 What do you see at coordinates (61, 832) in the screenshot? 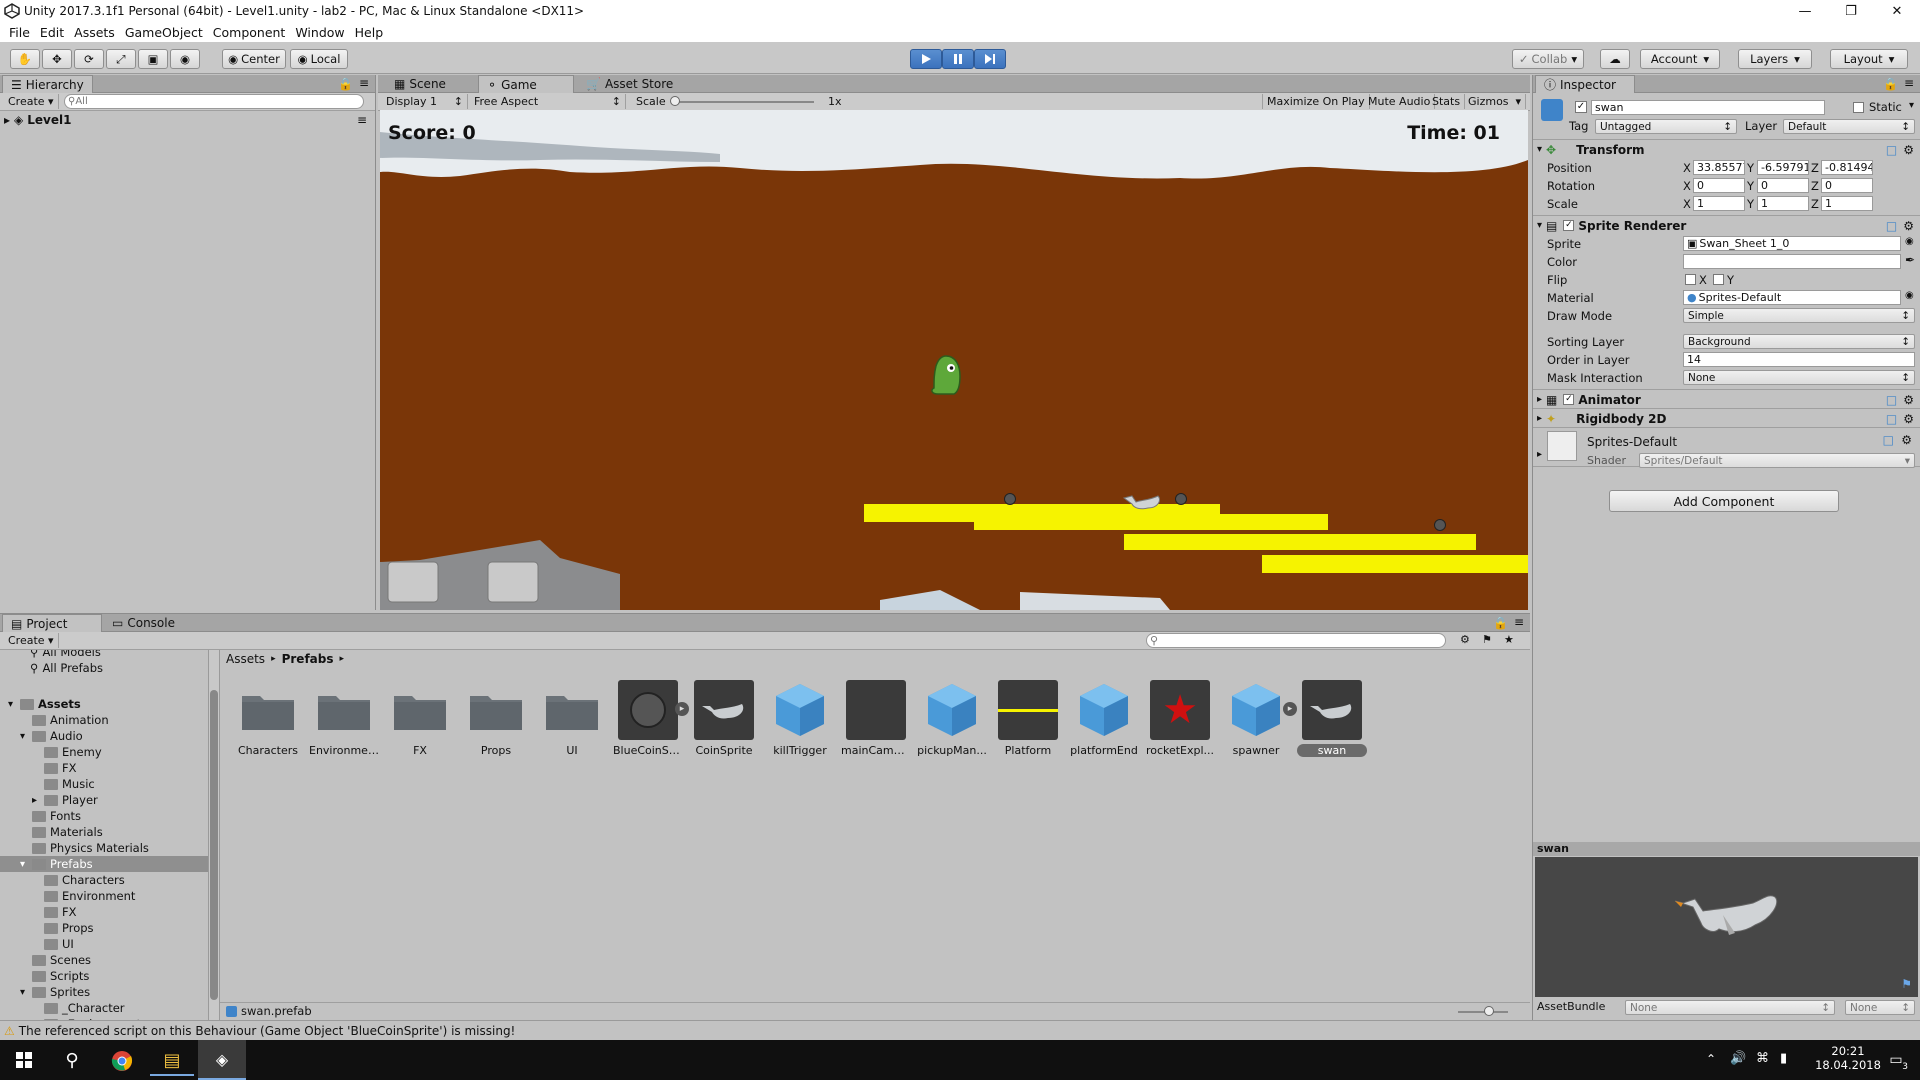
I see `tree-item: Materials` at bounding box center [61, 832].